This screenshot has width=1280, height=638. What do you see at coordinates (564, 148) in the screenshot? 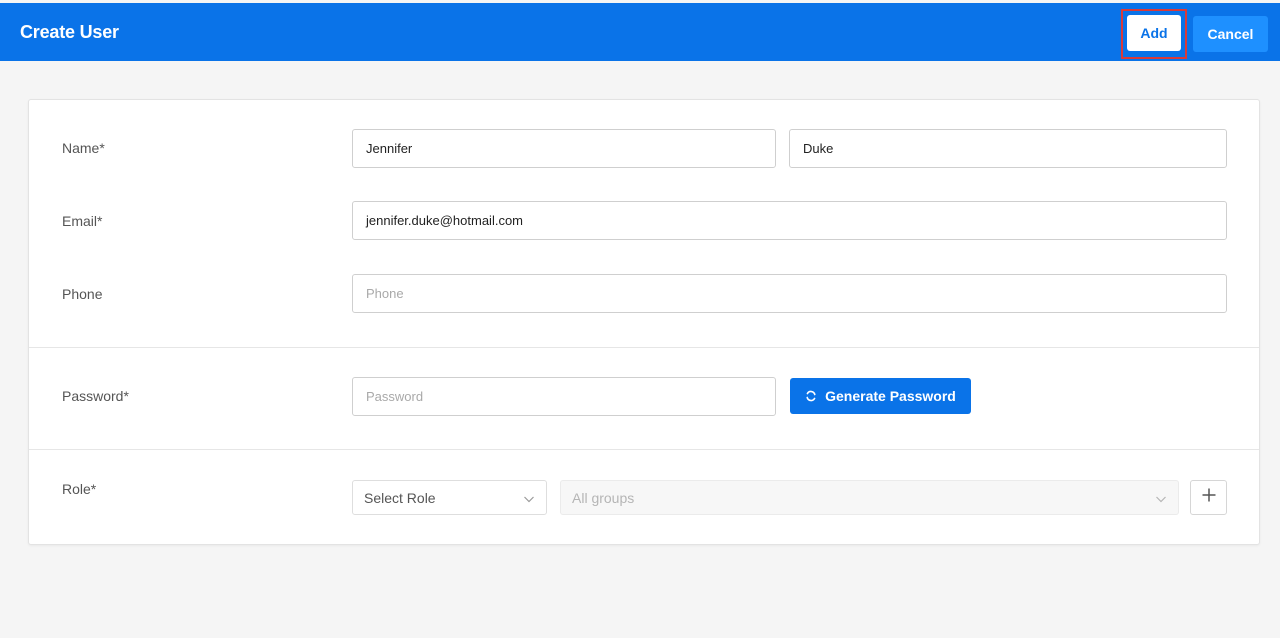
I see `first-name-field: Jennifer` at bounding box center [564, 148].